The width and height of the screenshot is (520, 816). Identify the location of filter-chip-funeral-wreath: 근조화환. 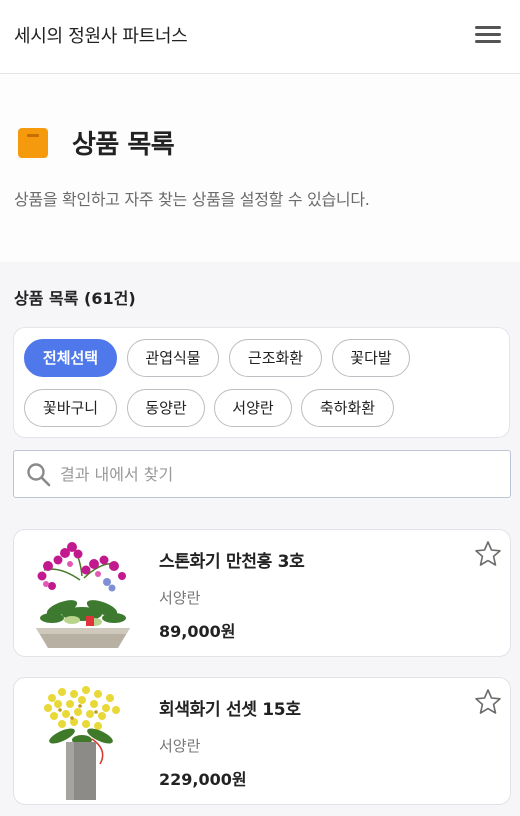
(275, 358).